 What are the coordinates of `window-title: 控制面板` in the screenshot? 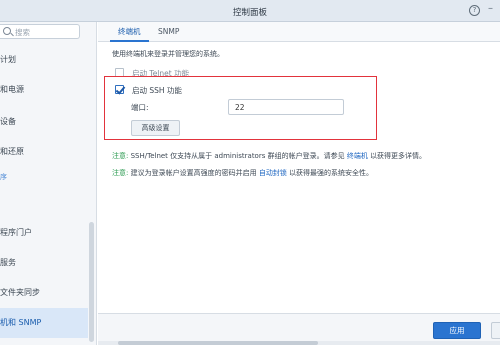 It's located at (249, 13).